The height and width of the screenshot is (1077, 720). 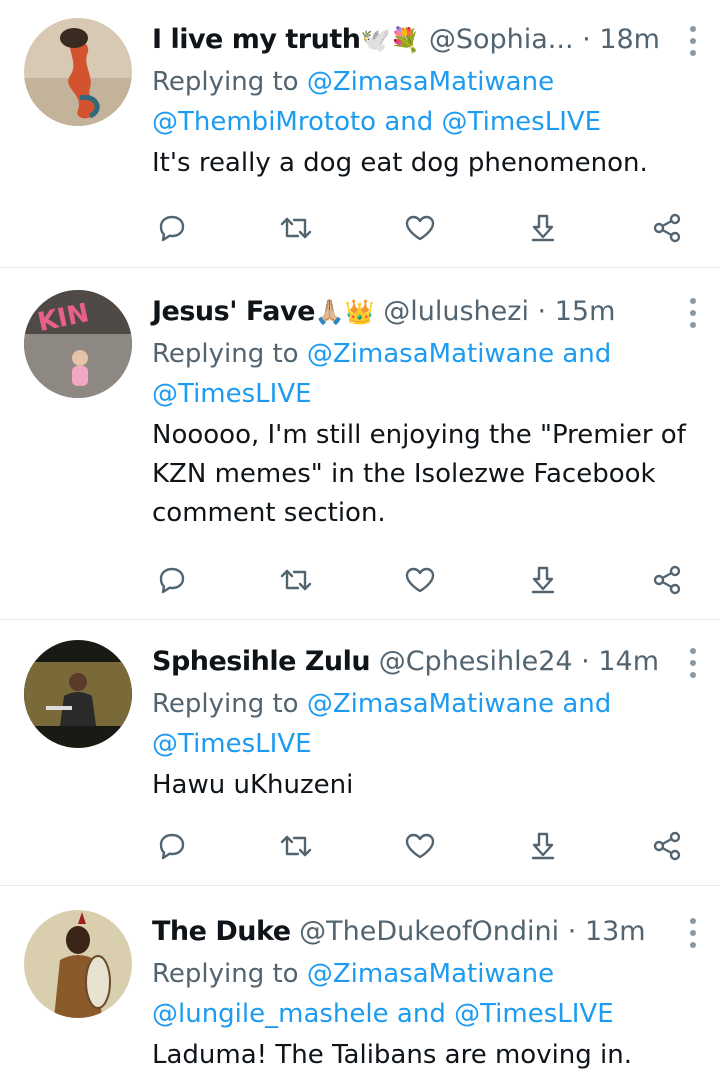 What do you see at coordinates (270, 1014) in the screenshot?
I see `mention-link: @lungile_mashele` at bounding box center [270, 1014].